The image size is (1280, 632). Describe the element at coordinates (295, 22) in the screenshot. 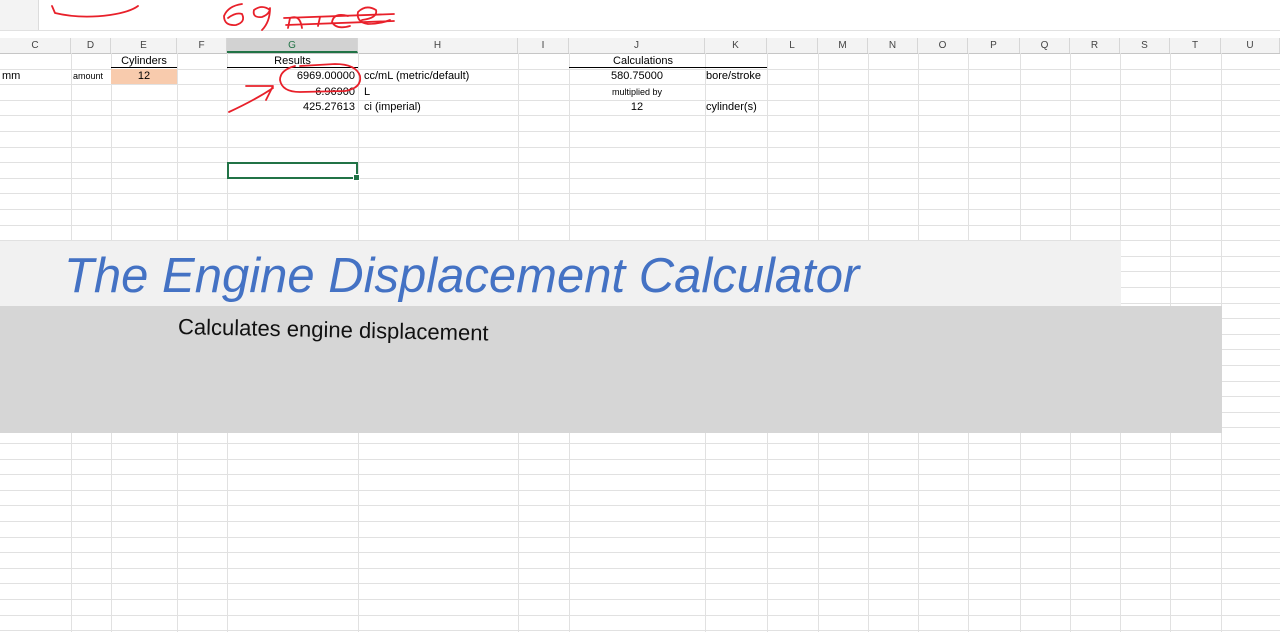

I see `ink-letter-n` at that location.